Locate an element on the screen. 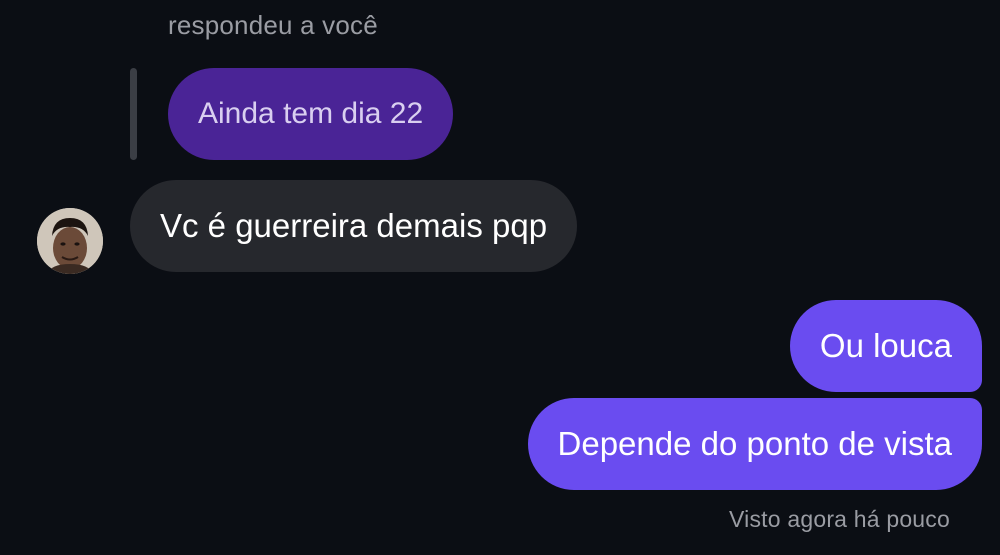  contact-avatar is located at coordinates (70, 241).